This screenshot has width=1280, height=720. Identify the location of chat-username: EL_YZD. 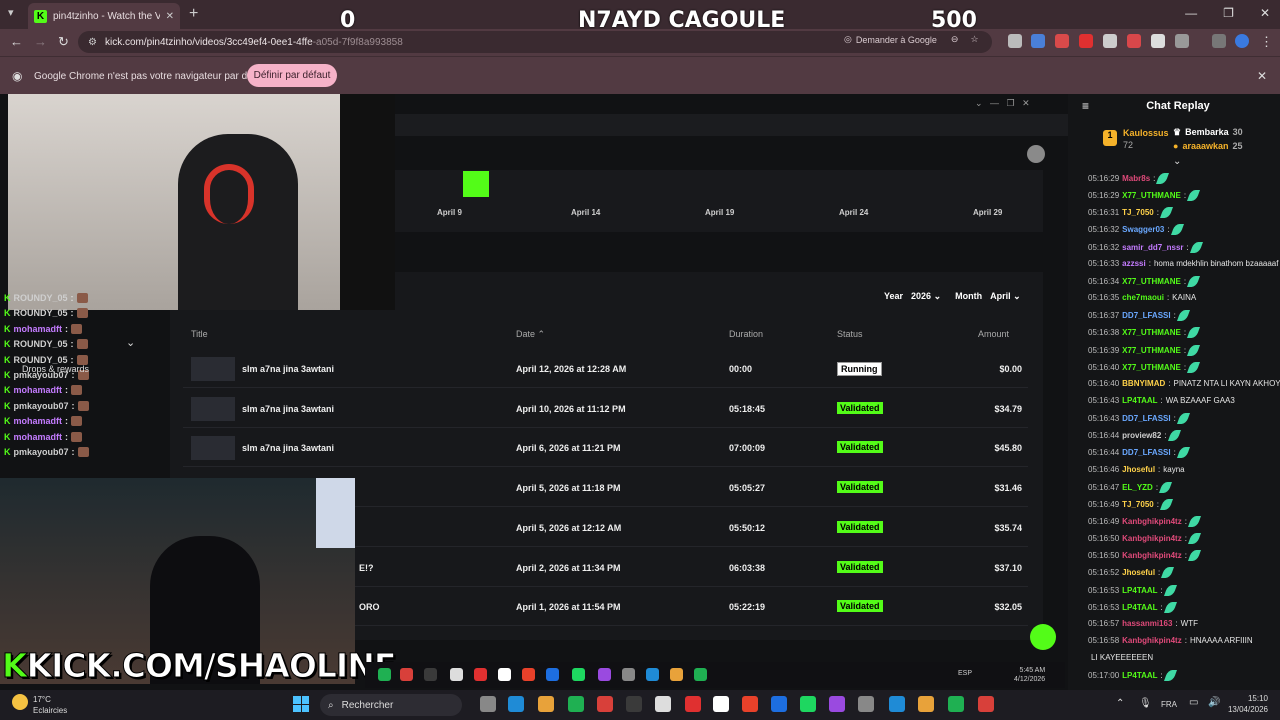
(1137, 487).